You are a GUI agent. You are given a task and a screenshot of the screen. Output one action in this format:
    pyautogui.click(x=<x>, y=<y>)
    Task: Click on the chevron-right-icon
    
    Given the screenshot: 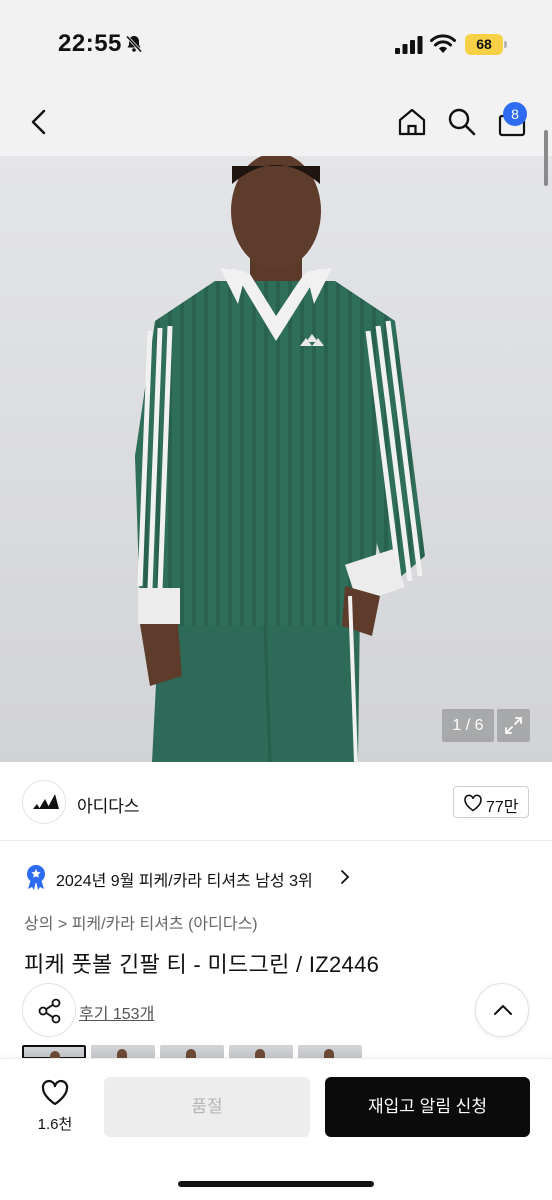 What is the action you would take?
    pyautogui.click(x=345, y=879)
    